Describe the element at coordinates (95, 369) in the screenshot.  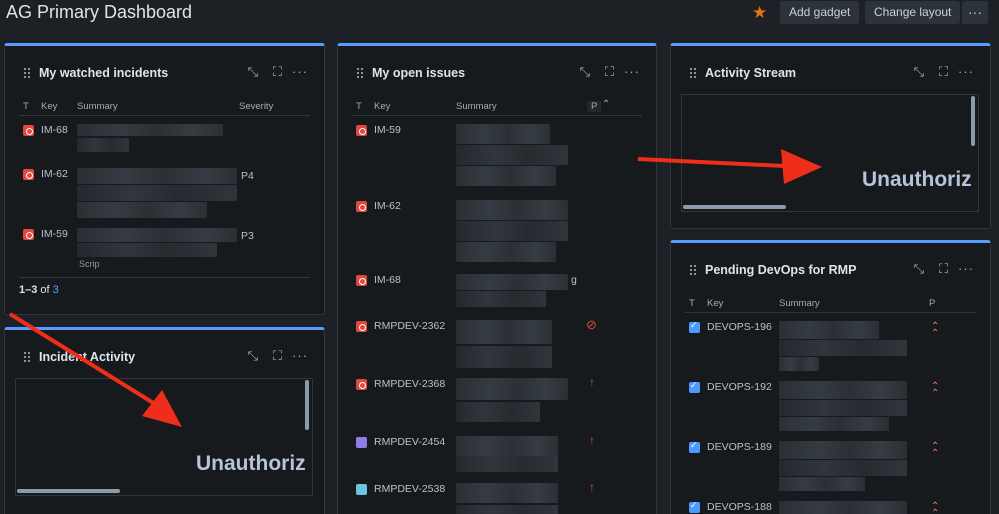
I see `arrow-to-incident-activity` at that location.